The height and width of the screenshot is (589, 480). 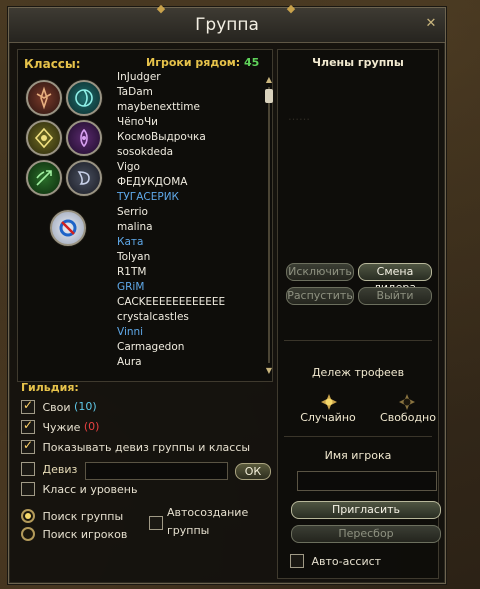 I want to click on show-motto-row: Показывать девиз группы и классы, so click(x=136, y=446).